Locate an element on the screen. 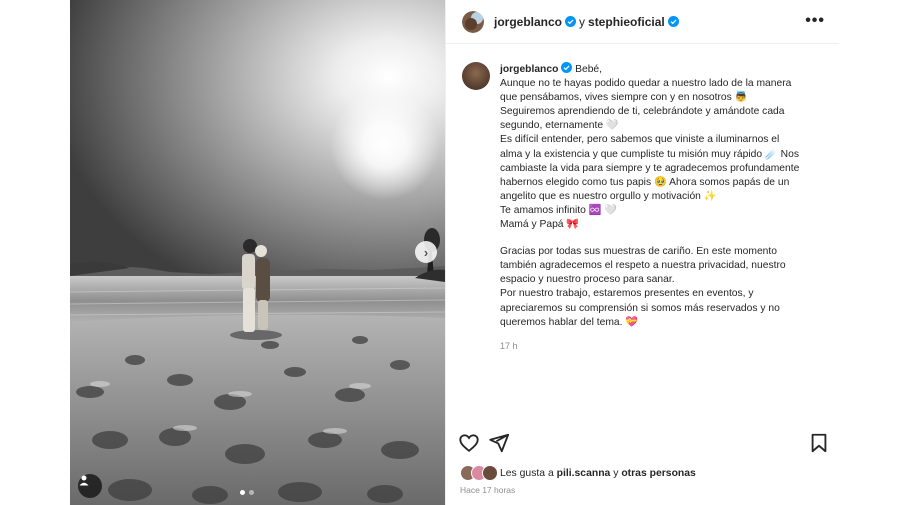  post-age: Hace 17 horas is located at coordinates (488, 490).